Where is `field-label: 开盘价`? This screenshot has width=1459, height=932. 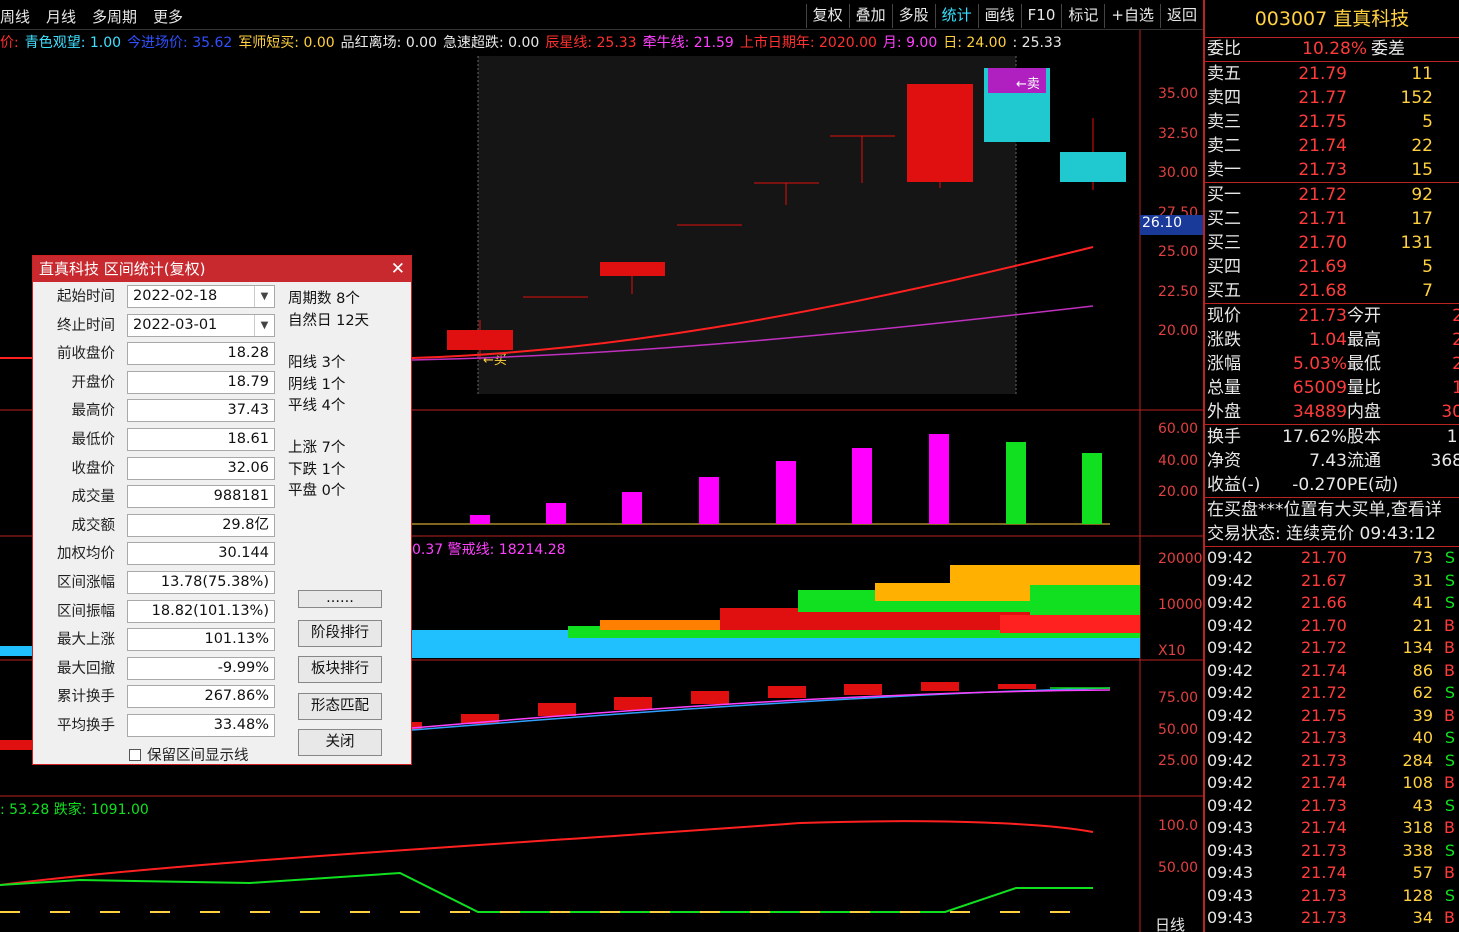 field-label: 开盘价 is located at coordinates (93, 382).